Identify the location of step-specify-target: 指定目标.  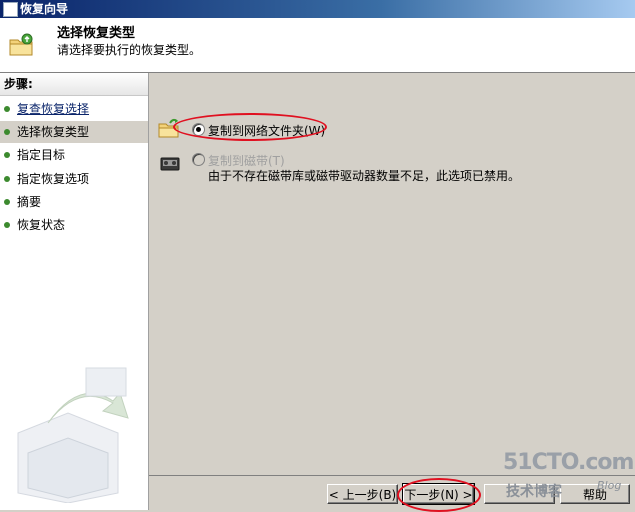
(74, 155).